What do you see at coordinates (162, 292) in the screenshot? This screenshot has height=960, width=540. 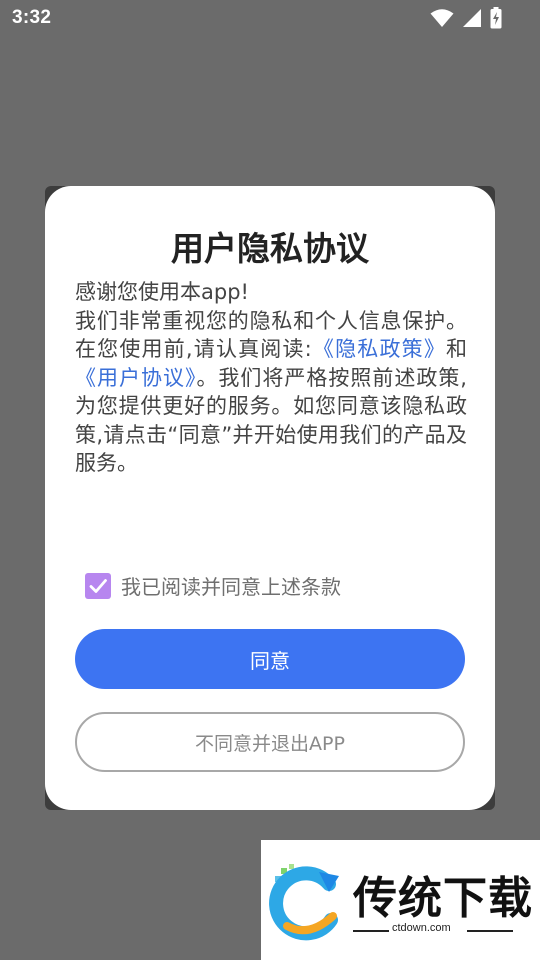 I see `greeting-text: 感谢您使用本app!` at bounding box center [162, 292].